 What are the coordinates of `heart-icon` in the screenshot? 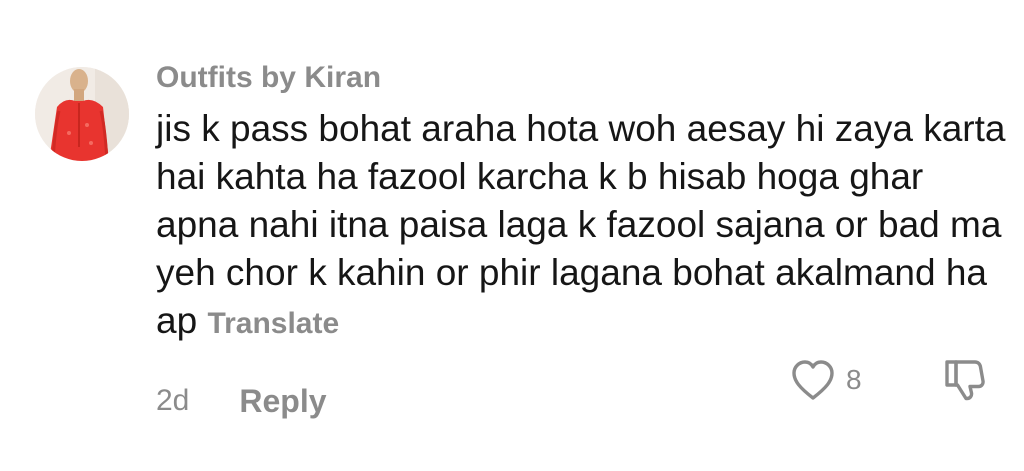 It's located at (813, 380).